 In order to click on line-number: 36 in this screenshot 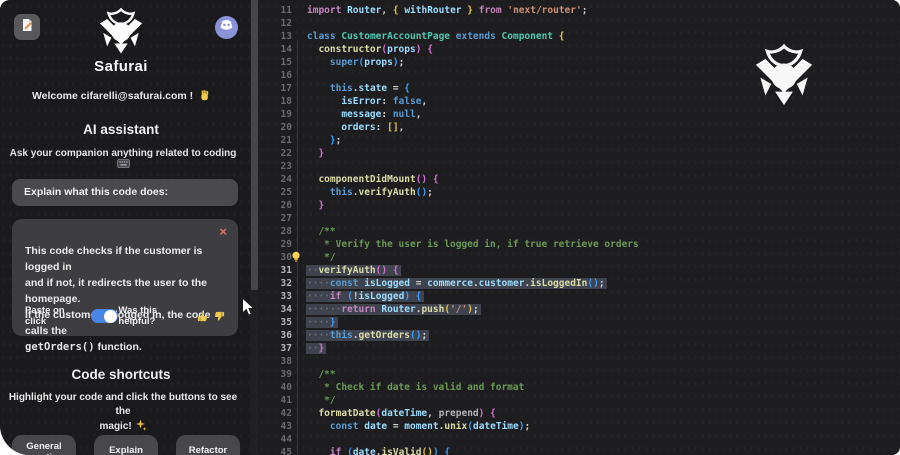, I will do `click(286, 335)`.